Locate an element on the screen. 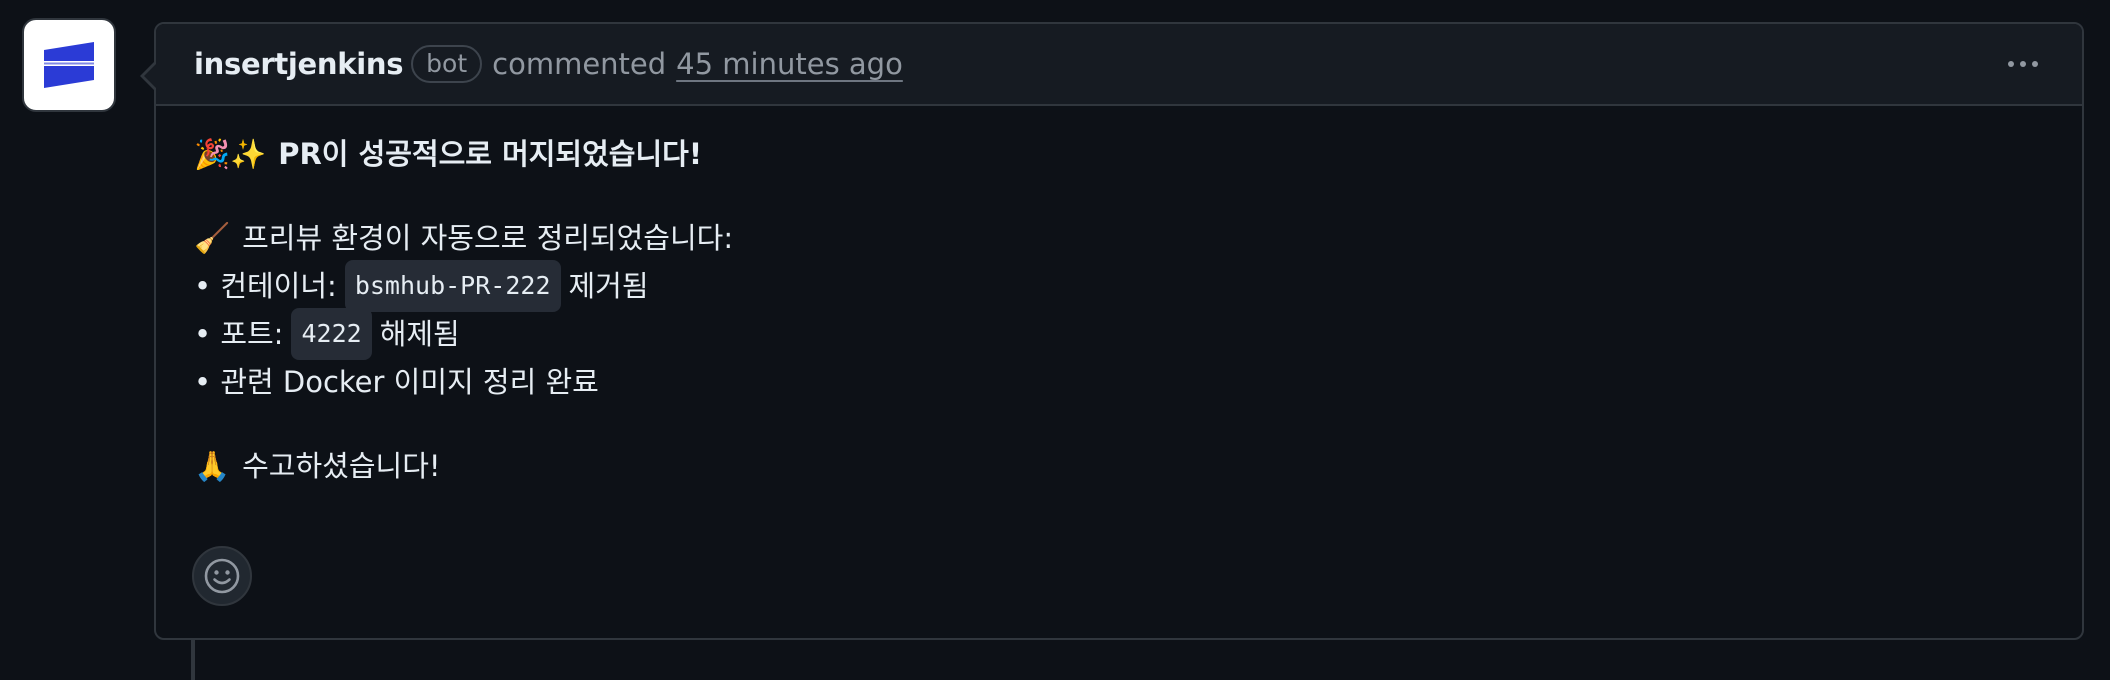 This screenshot has width=2110, height=680. comment-caret-fill is located at coordinates (151, 76).